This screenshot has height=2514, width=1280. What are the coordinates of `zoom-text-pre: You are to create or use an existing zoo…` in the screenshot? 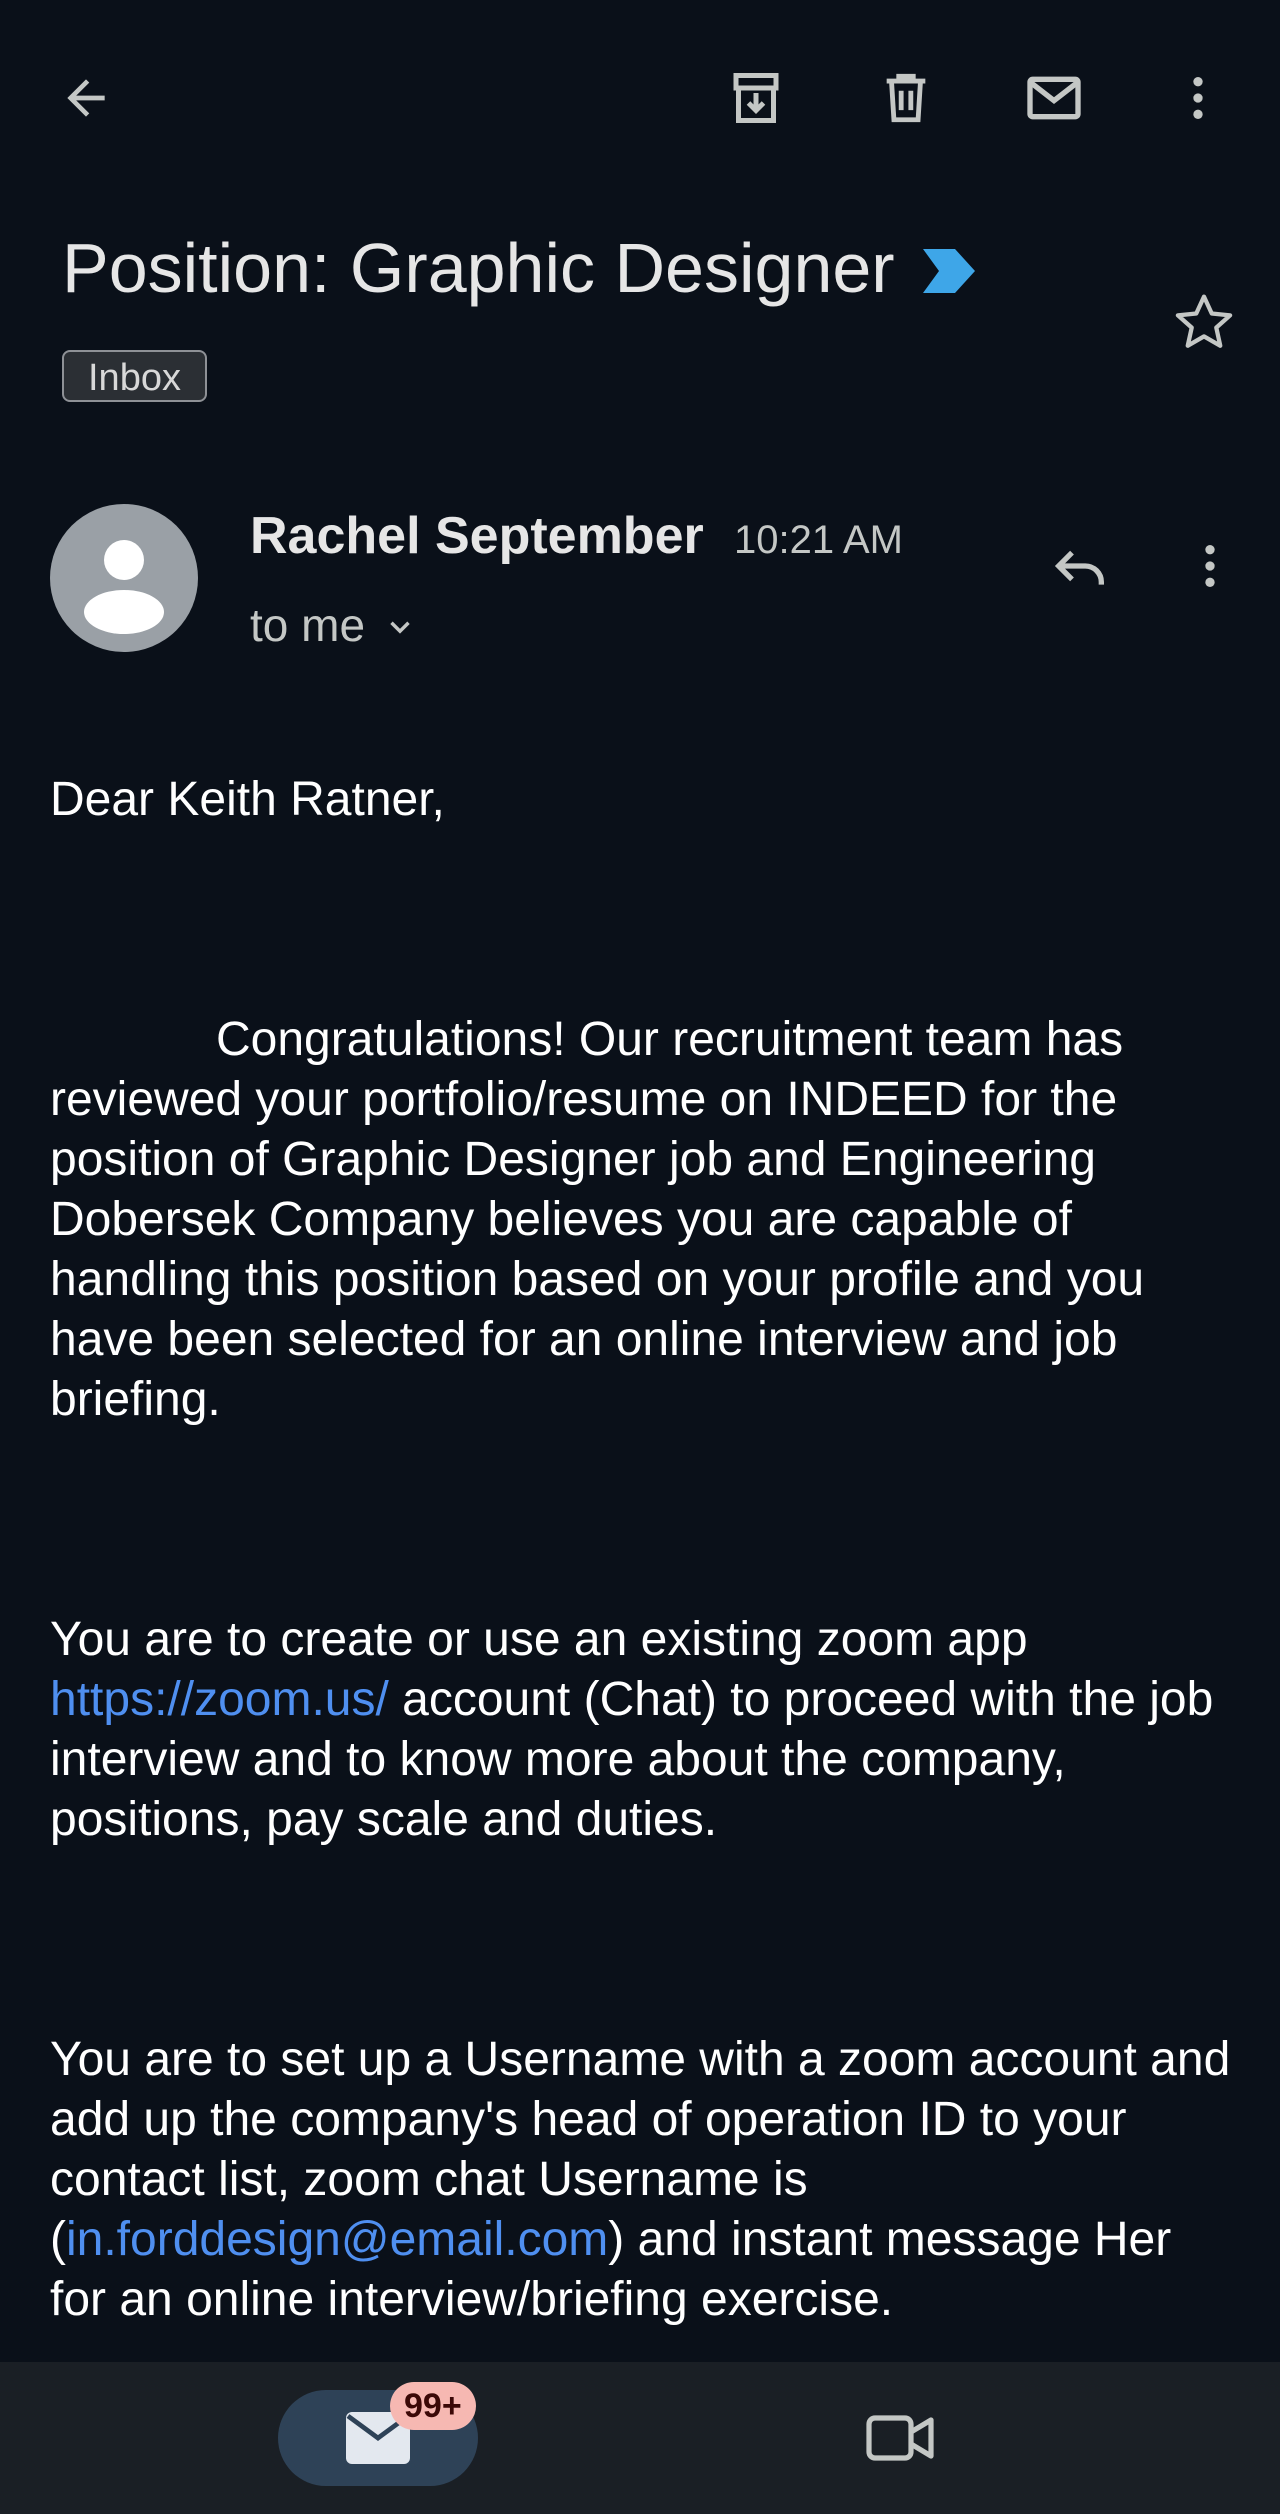 It's located at (539, 1639).